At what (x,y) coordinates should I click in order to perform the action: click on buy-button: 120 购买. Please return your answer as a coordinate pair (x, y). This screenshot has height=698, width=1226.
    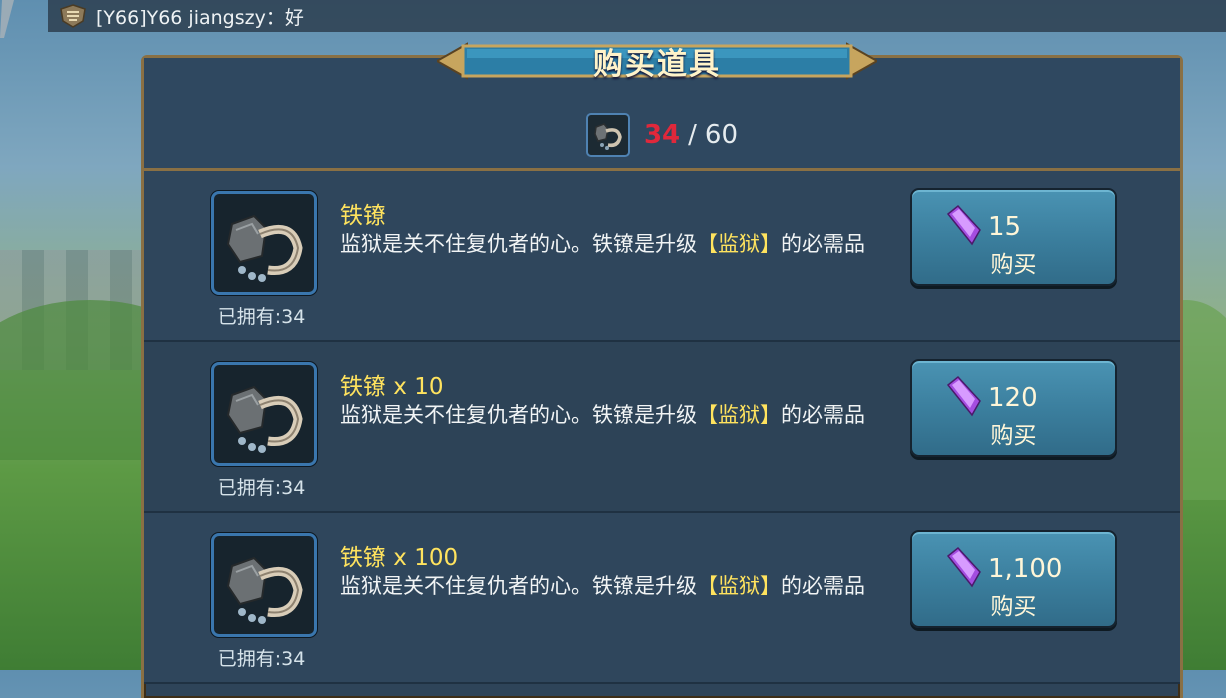
    Looking at the image, I should click on (1013, 408).